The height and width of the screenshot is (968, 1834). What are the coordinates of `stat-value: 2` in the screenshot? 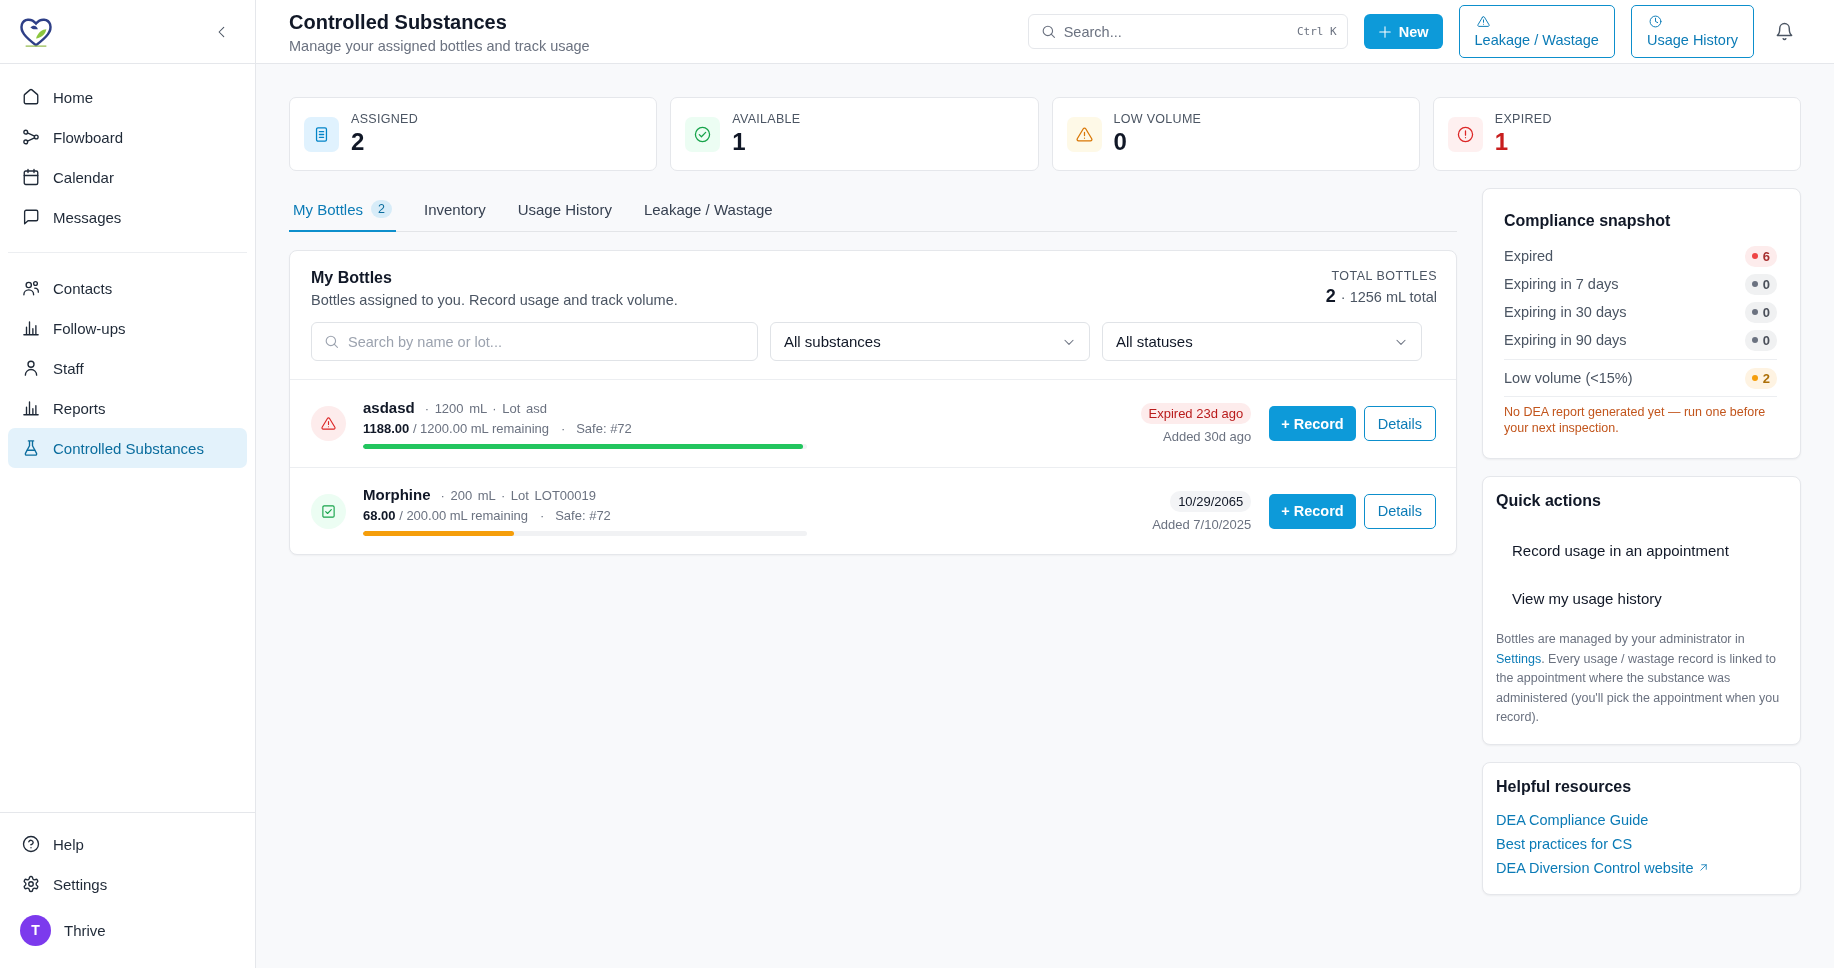 It's located at (358, 142).